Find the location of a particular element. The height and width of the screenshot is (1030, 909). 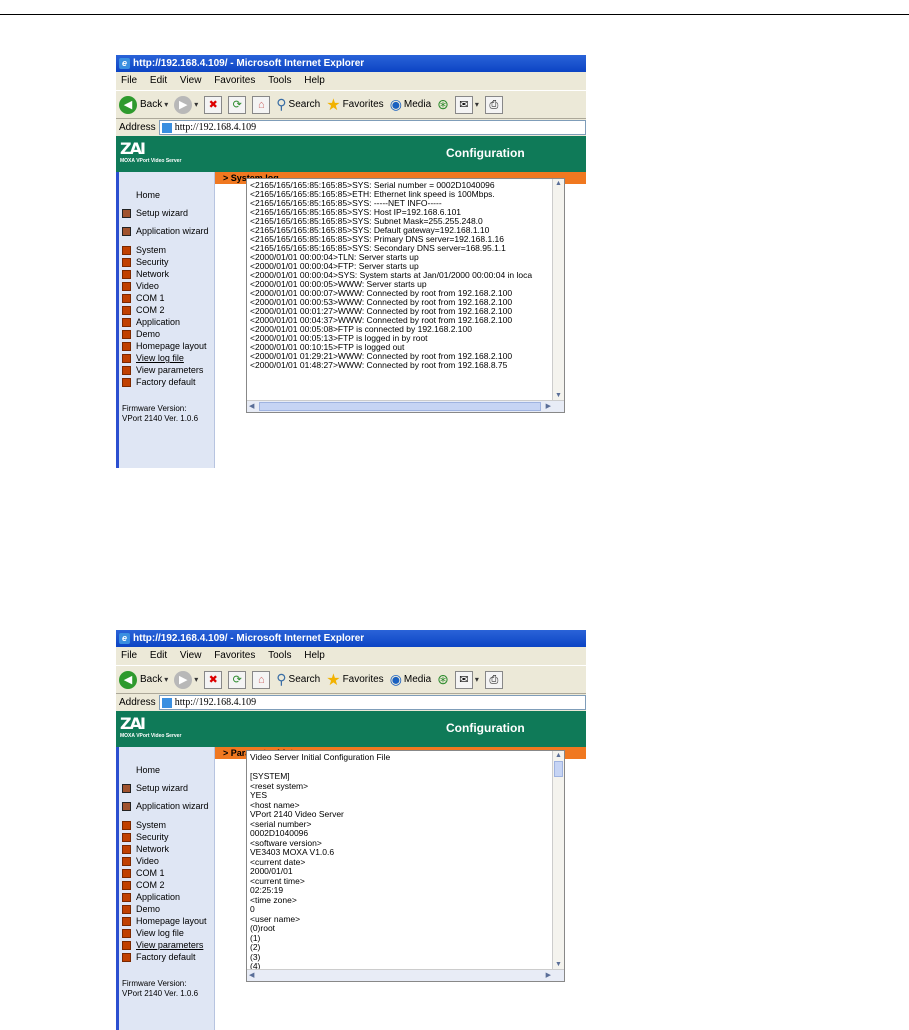

address-bar: Address http://192.168.4.109 is located at coordinates (351, 127).